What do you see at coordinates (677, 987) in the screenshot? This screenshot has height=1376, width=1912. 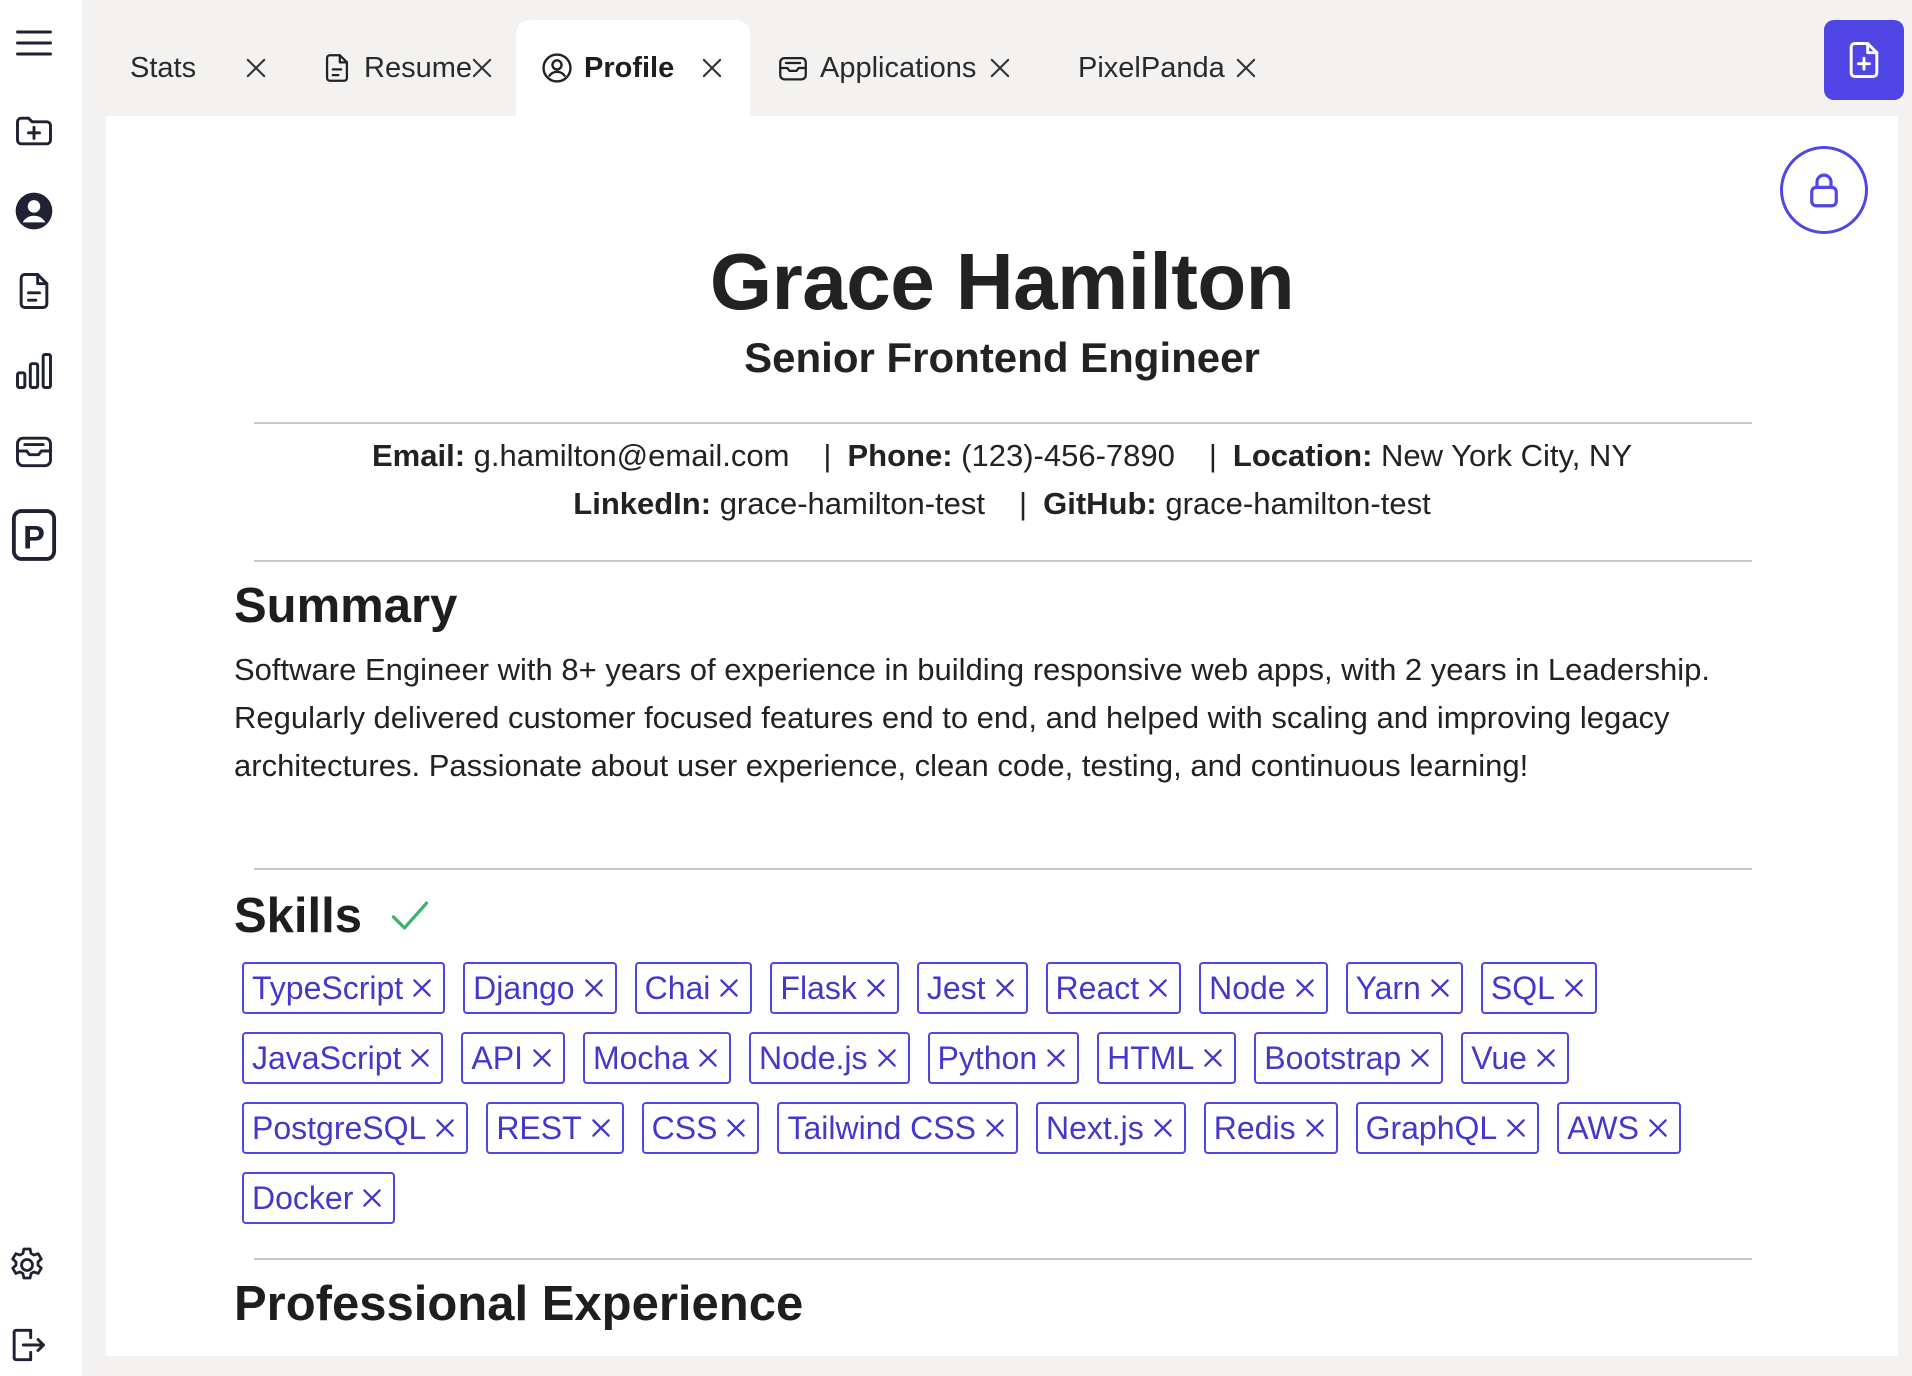 I see `skill-label: Chai` at bounding box center [677, 987].